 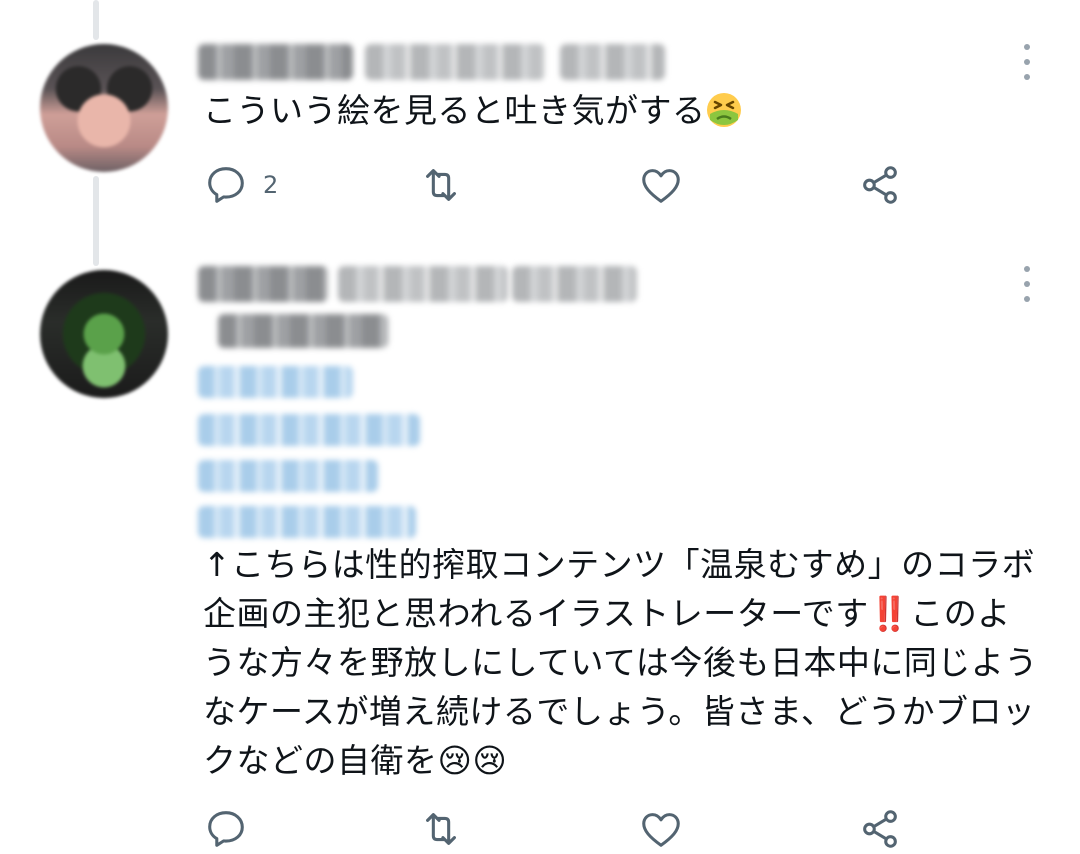 I want to click on tweet-text-body: こういう絵を見ると吐き気がする, so click(x=454, y=110).